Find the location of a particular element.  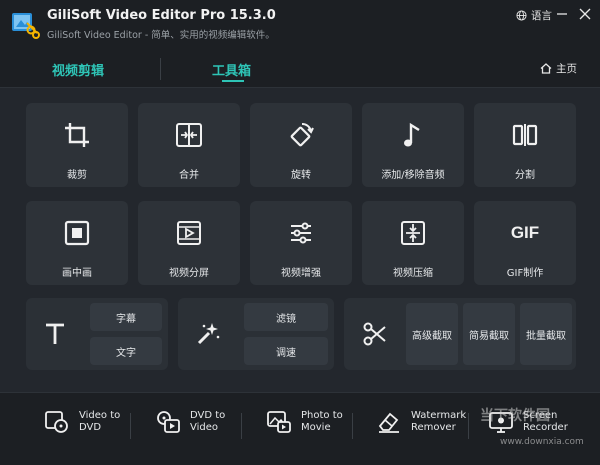

tool-split-screen: 视频分屏 is located at coordinates (189, 243).